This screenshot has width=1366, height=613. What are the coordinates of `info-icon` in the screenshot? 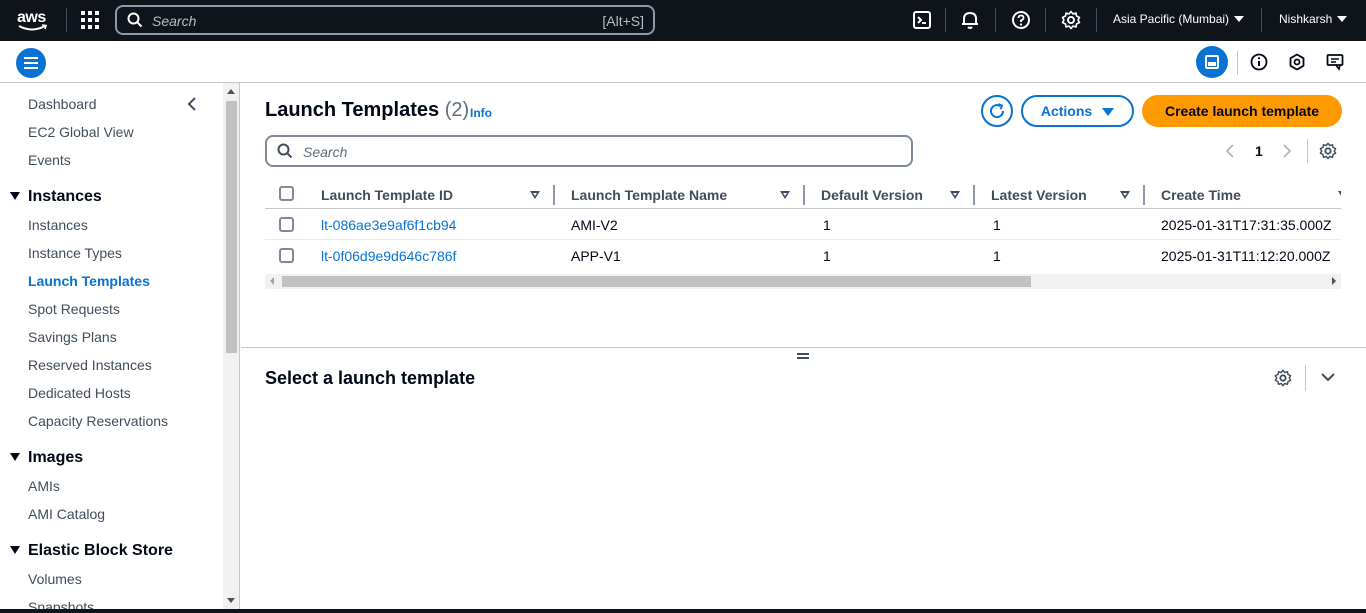 It's located at (1259, 62).